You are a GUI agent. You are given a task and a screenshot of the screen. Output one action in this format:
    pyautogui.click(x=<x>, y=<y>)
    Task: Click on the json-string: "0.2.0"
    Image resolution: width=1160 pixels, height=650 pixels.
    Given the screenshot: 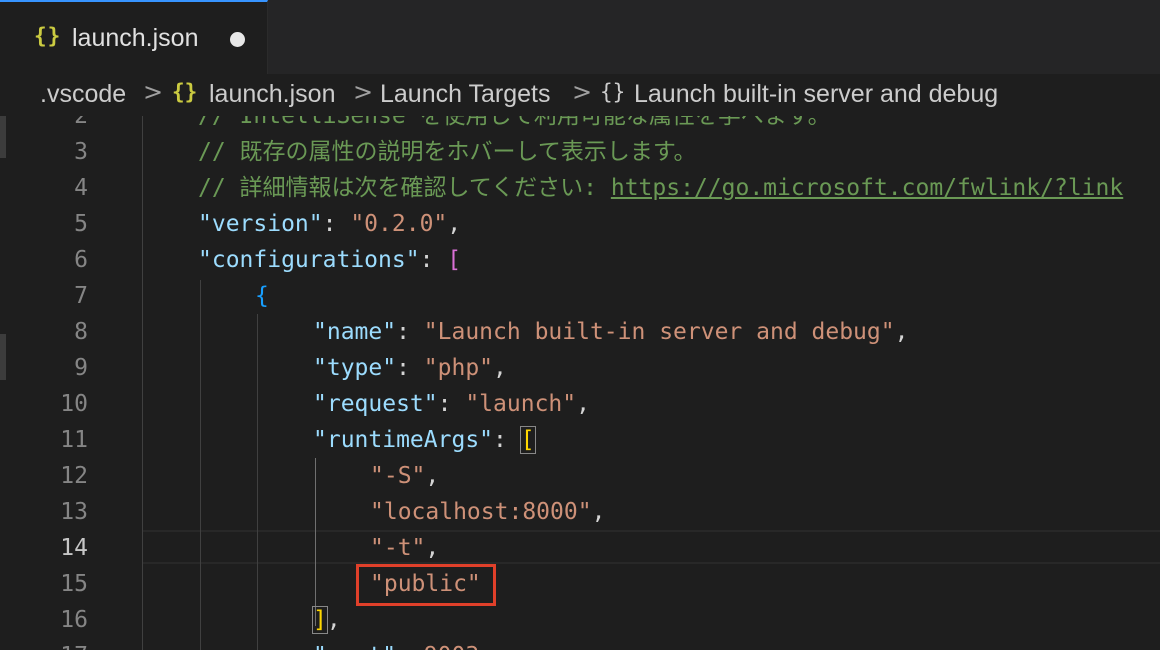 What is the action you would take?
    pyautogui.click(x=399, y=224)
    